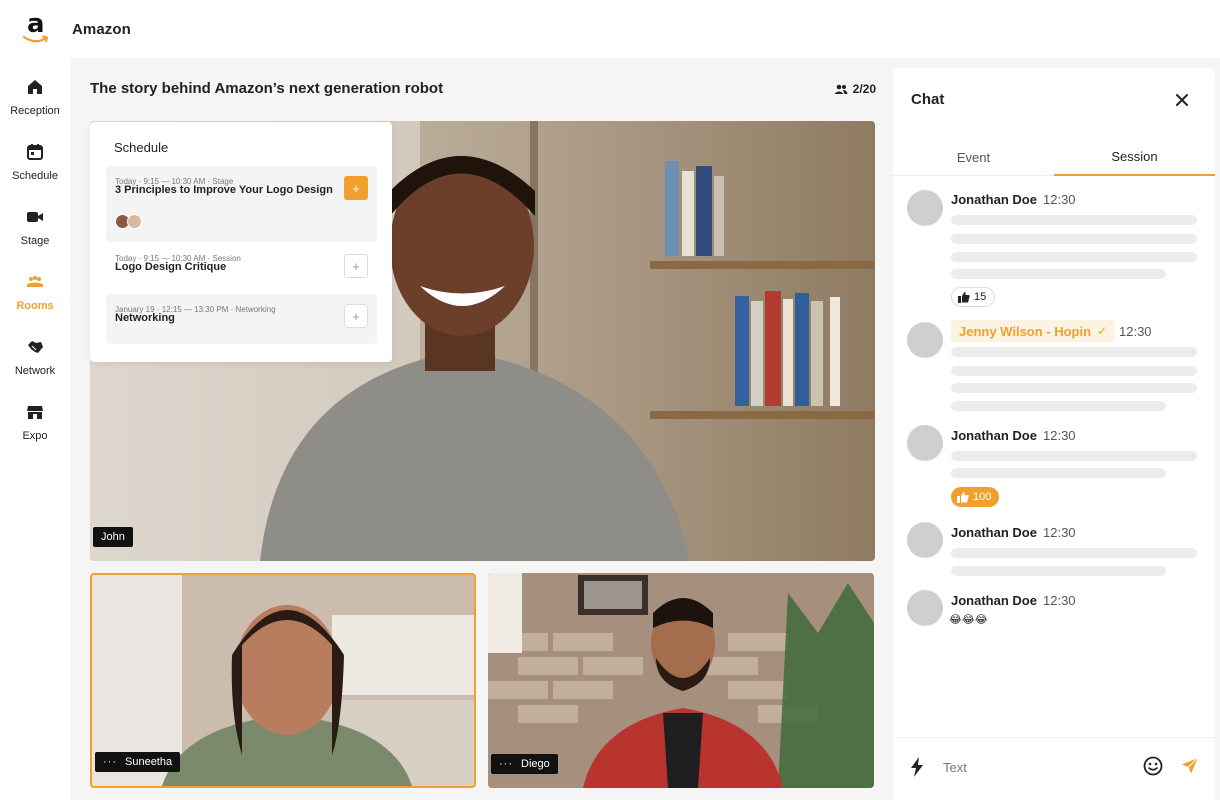 The image size is (1220, 800). I want to click on nav-item-rooms: Rooms, so click(35, 301).